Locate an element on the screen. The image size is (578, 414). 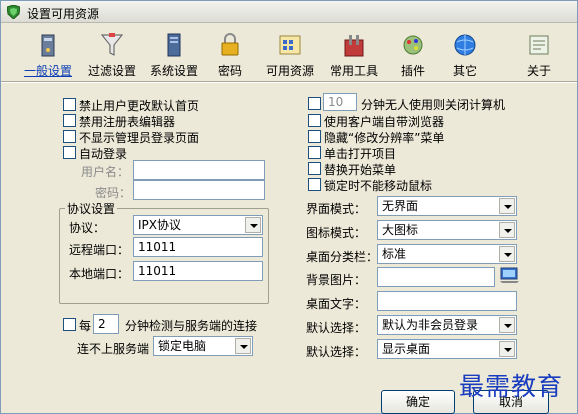
tab-about: 关于 is located at coordinates (539, 54).